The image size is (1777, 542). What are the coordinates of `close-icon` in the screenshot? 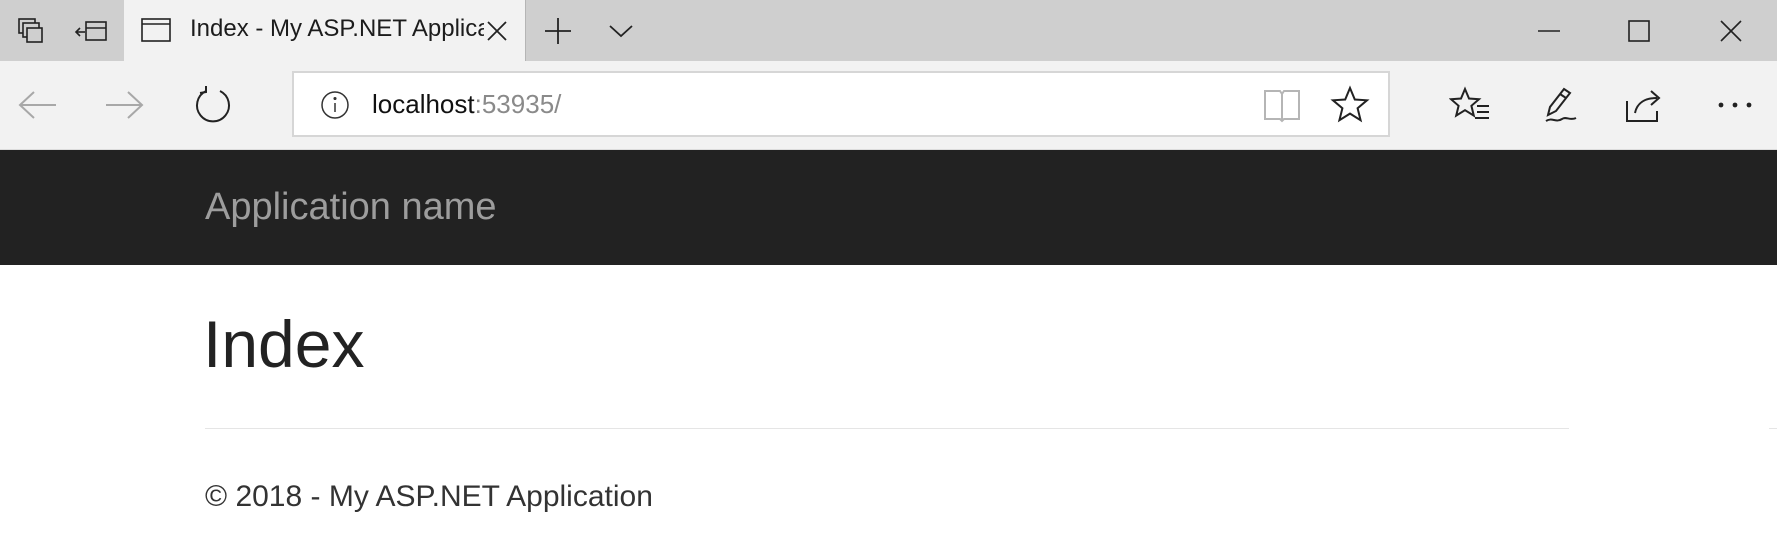 It's located at (497, 31).